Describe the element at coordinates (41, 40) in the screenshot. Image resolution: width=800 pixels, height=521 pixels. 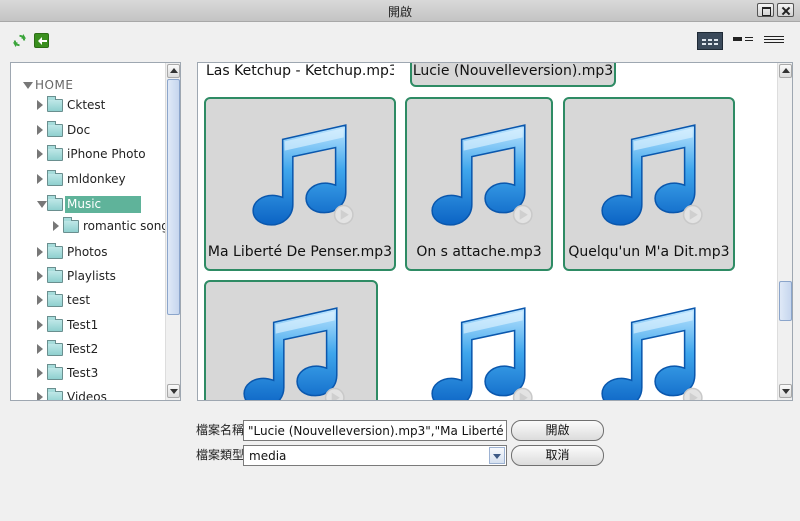
I see `back-icon` at that location.